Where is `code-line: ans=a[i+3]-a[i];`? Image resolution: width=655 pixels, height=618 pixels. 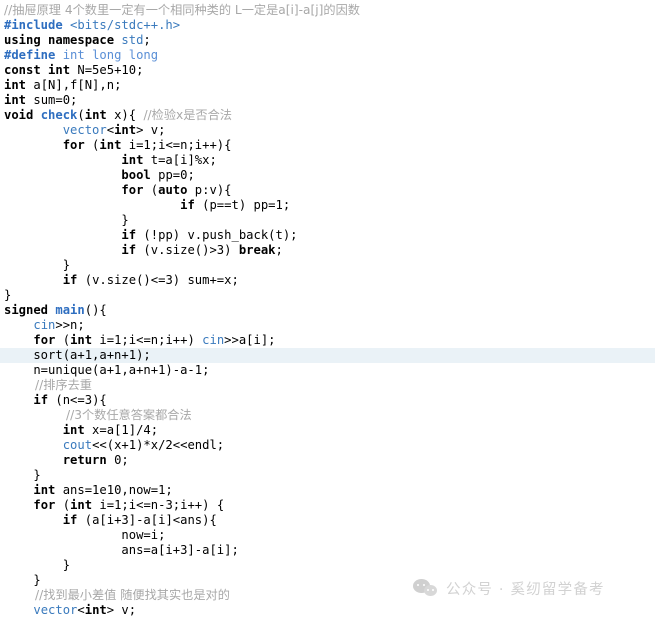
code-line: ans=a[i+3]-a[i]; is located at coordinates (121, 550).